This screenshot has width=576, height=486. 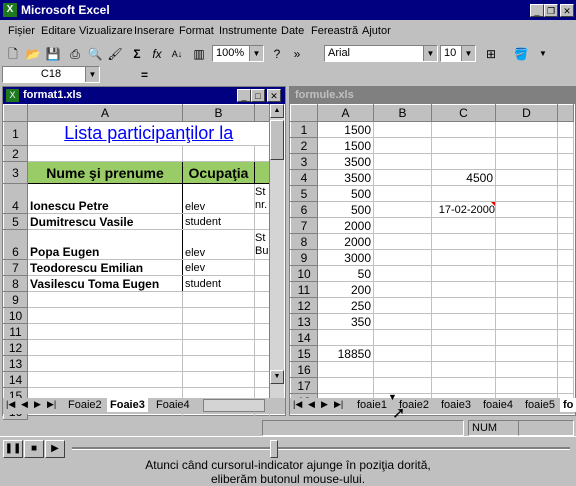 I want to click on first-sheet-icon: |◀, so click(x=297, y=404).